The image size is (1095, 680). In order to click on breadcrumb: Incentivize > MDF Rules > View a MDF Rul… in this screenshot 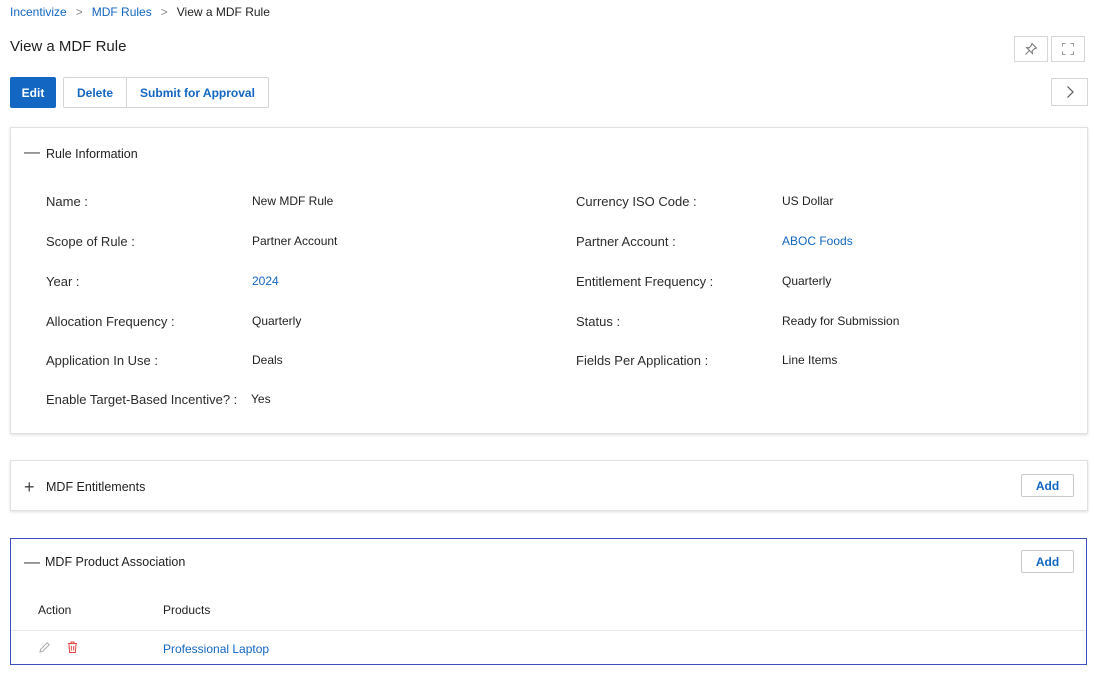, I will do `click(140, 12)`.